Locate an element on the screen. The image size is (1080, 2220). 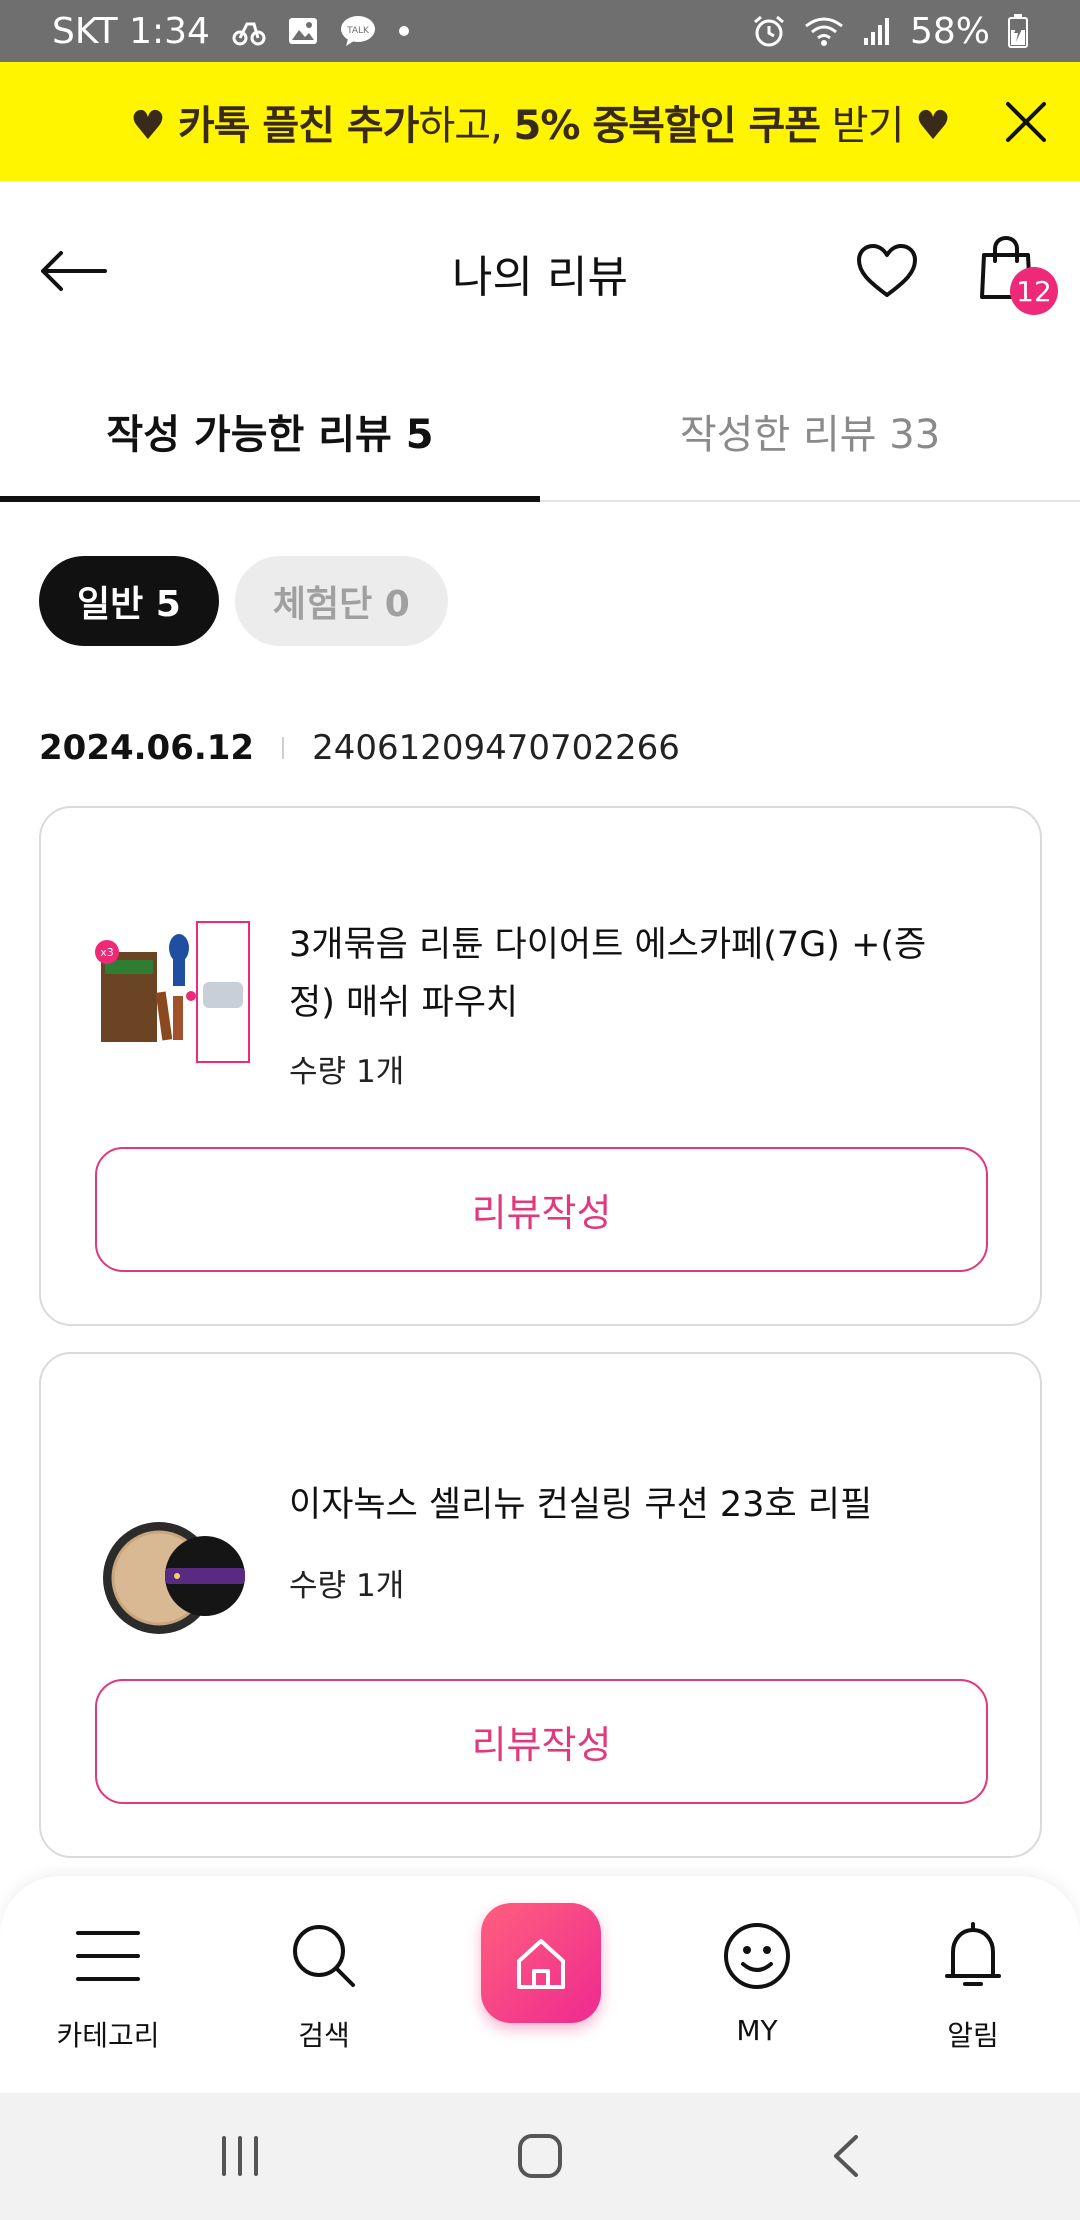
system-navigation-bar is located at coordinates (540, 2156).